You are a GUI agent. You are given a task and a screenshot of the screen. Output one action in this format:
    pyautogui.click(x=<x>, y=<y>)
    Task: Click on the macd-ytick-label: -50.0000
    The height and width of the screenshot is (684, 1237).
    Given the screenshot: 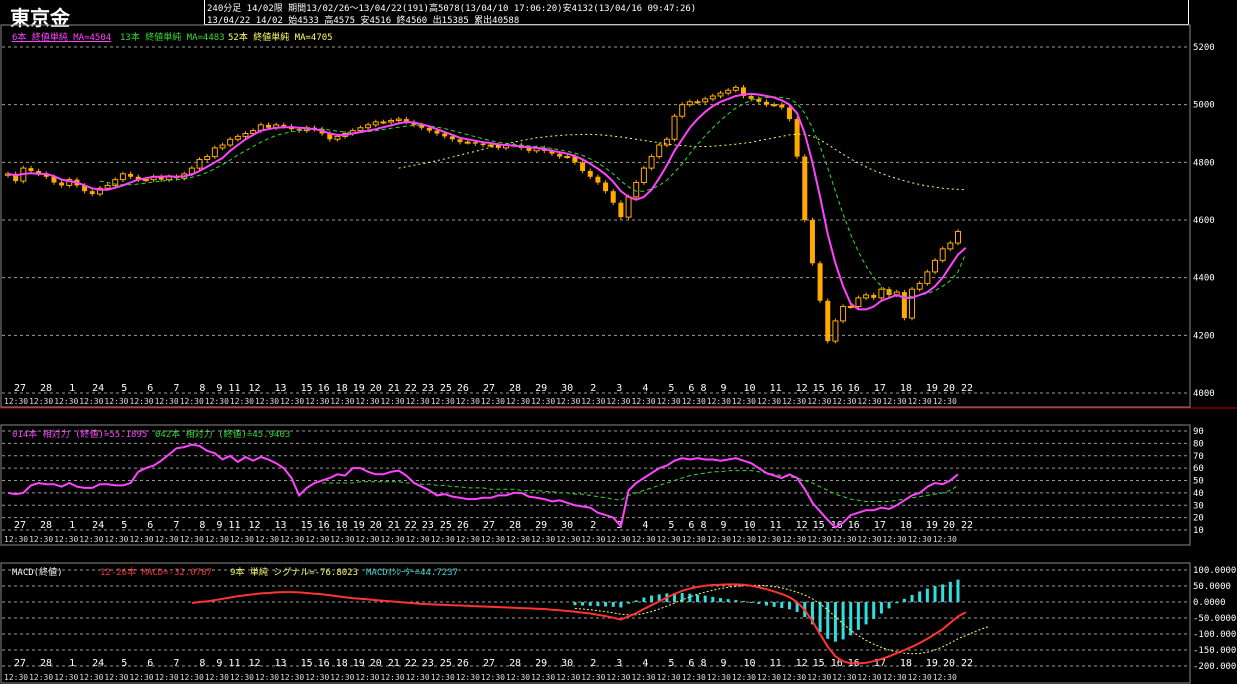 What is the action you would take?
    pyautogui.click(x=1214, y=619)
    